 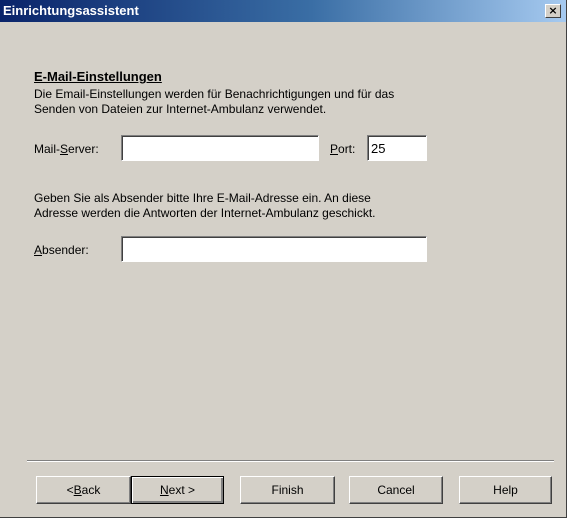 I want to click on finish-button: Finish, so click(x=287, y=490).